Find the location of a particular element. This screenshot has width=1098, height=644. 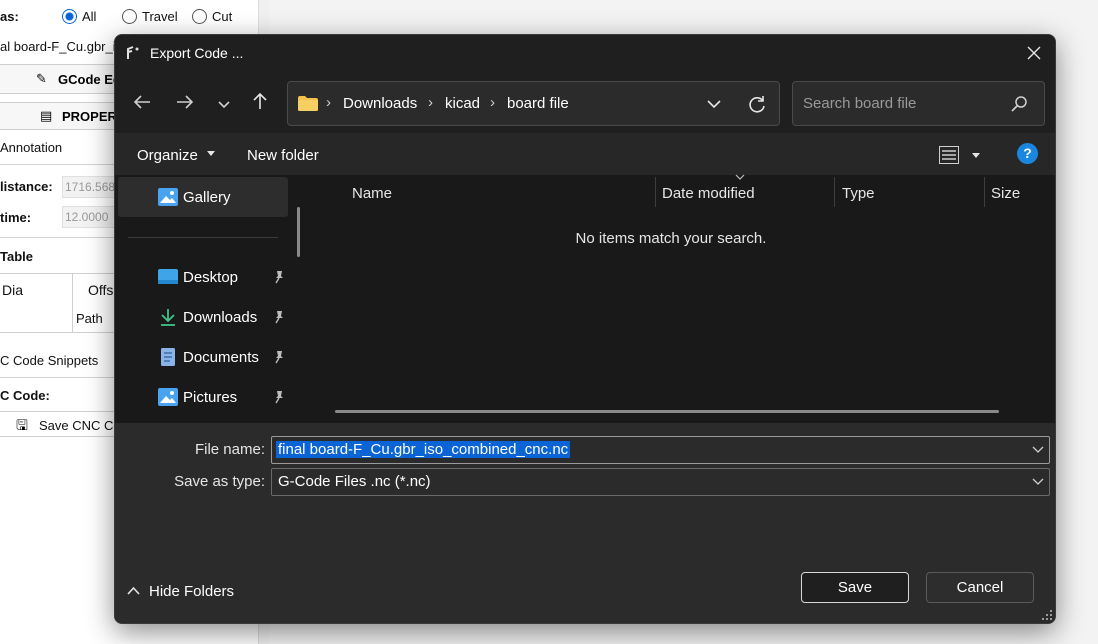

close-icon is located at coordinates (1034, 53).